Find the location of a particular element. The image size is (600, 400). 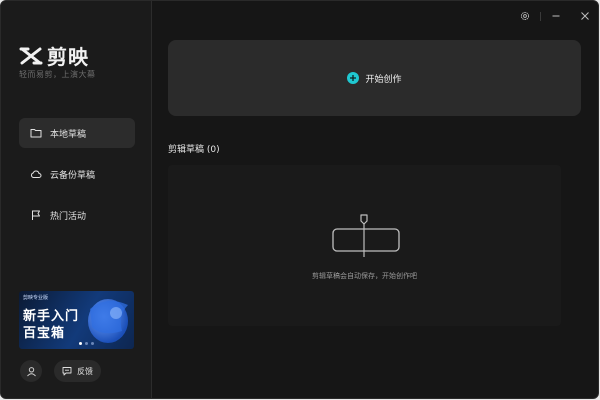

start-creation-label: 开始创作 is located at coordinates (383, 79).